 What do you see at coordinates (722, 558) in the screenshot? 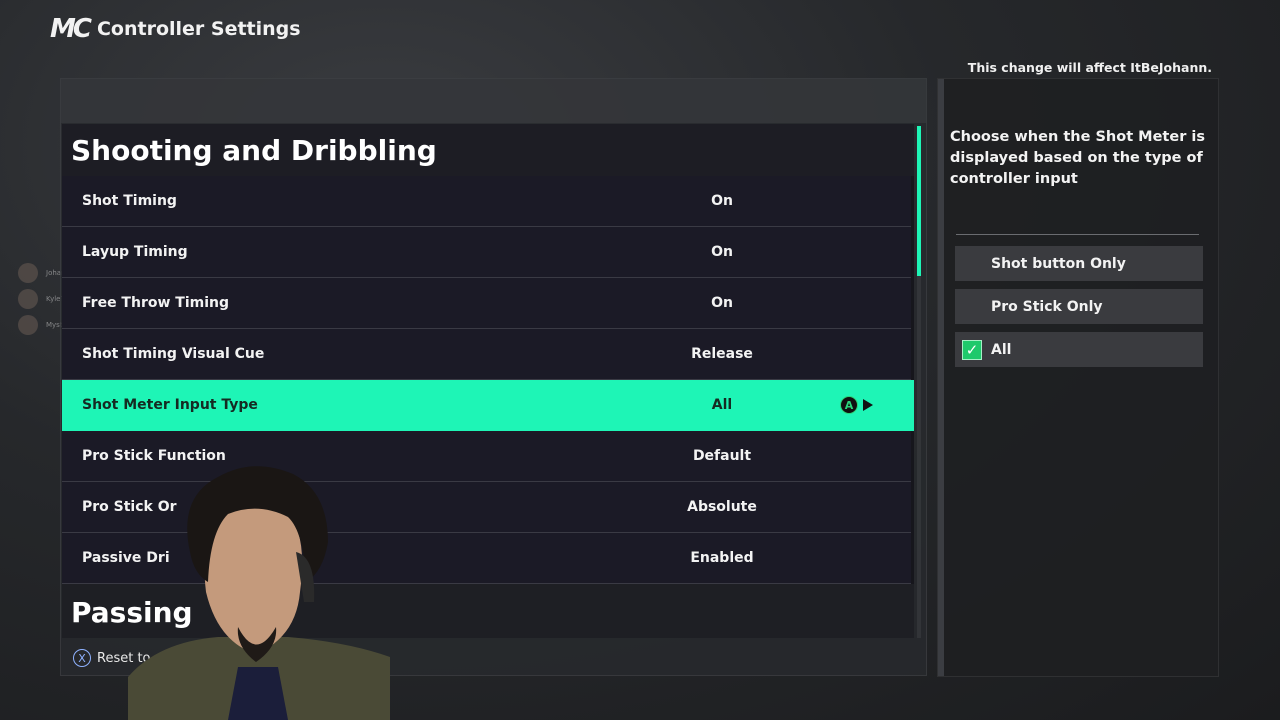
I see `setting-value: Enabled` at bounding box center [722, 558].